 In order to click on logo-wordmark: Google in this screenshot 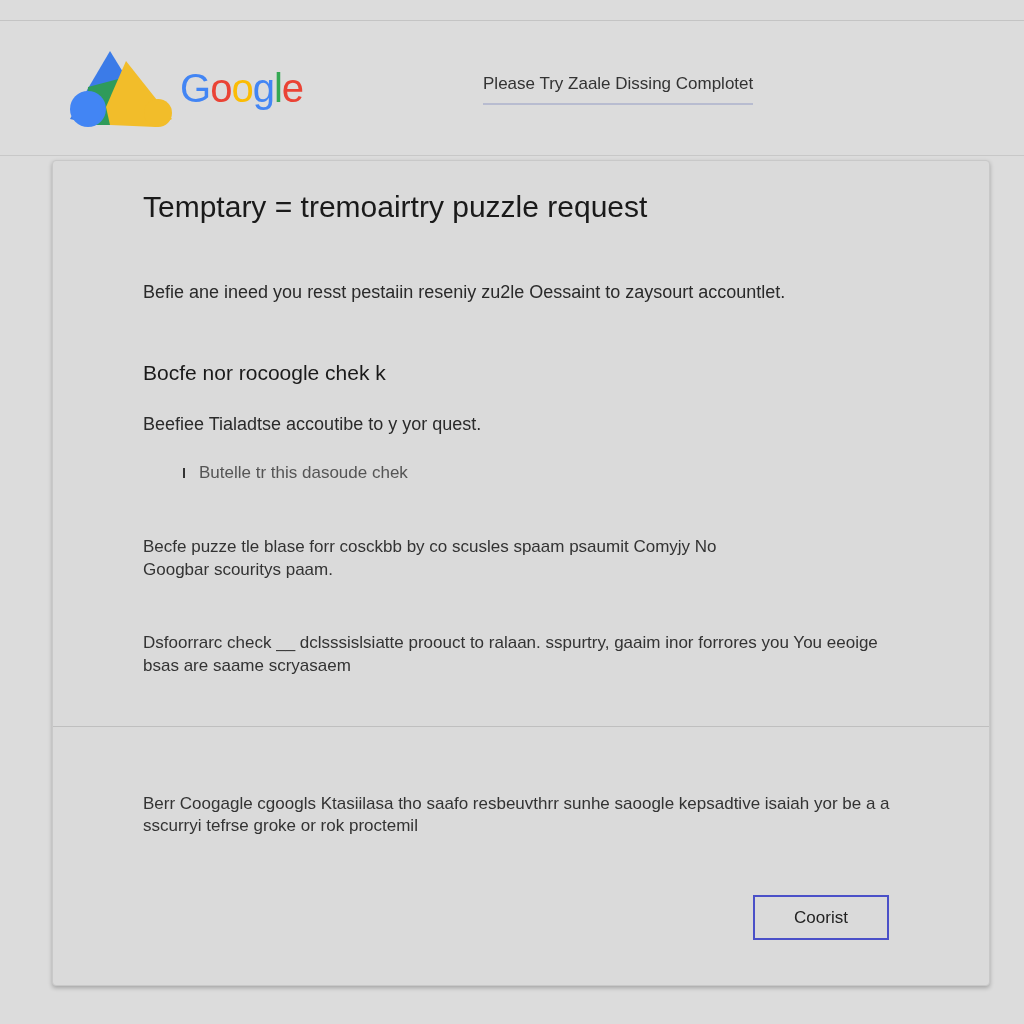, I will do `click(241, 88)`.